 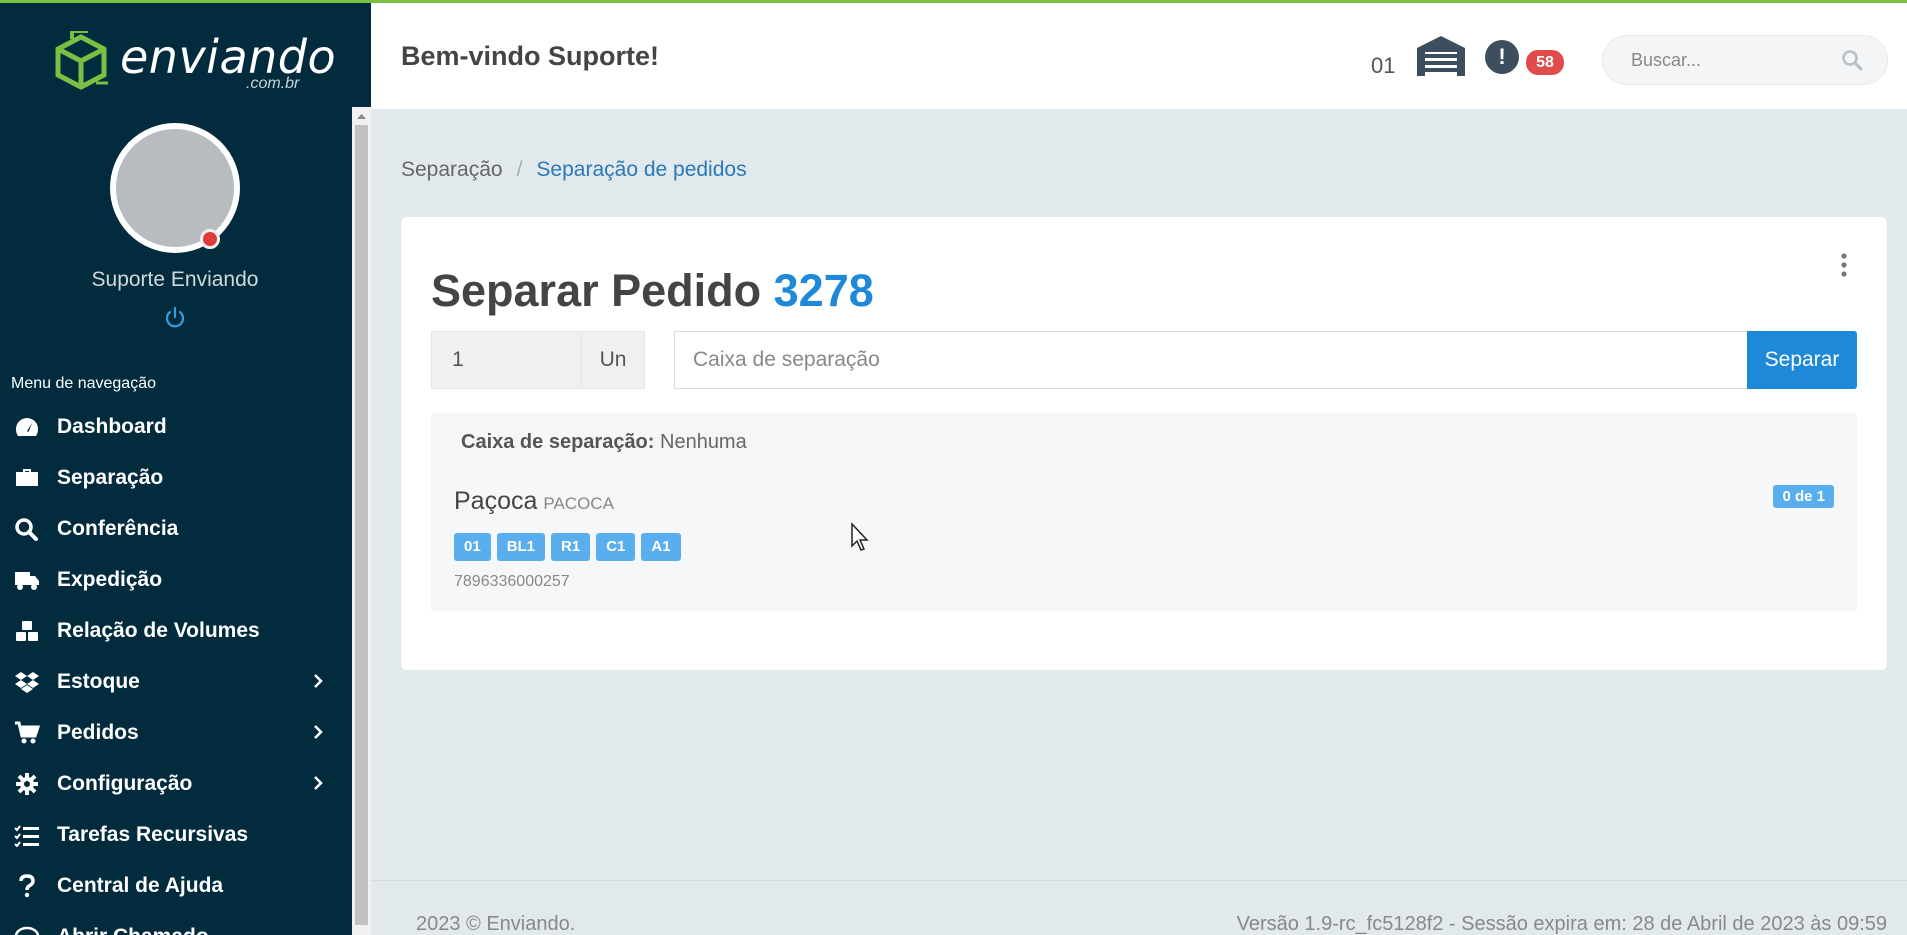 What do you see at coordinates (361, 116) in the screenshot?
I see `scroll-up-arrow-icon` at bounding box center [361, 116].